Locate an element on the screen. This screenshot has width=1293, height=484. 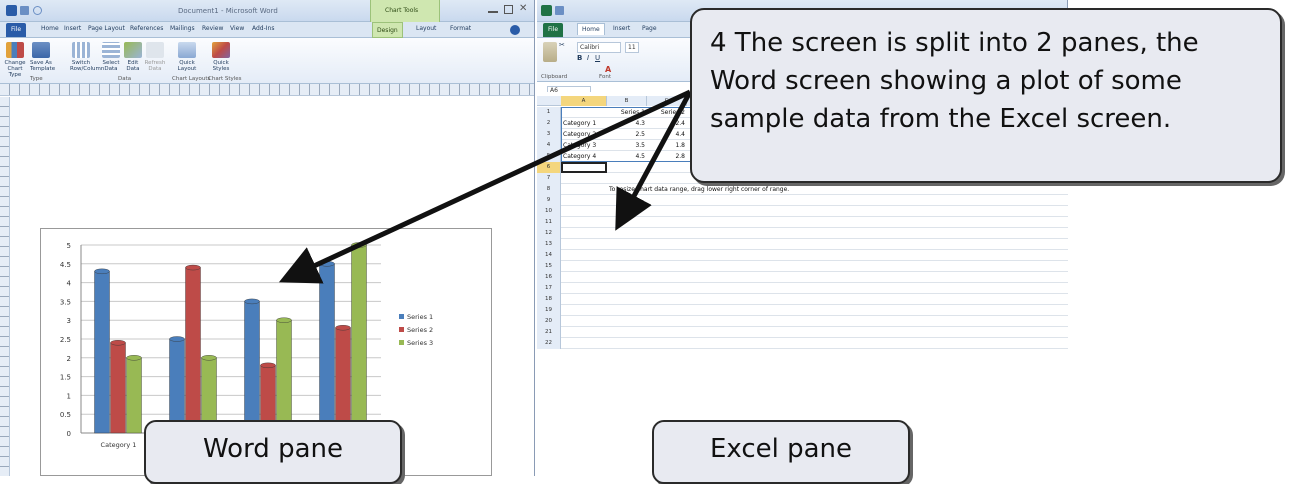
word-pane-callout: Word pane is located at coordinates (273, 452).